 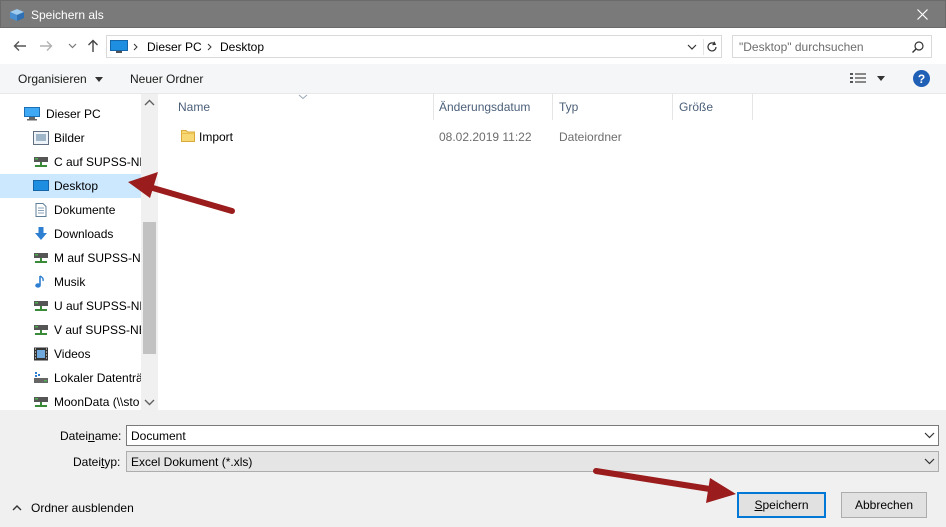 I want to click on nav-item-music: Musik, so click(x=70, y=282).